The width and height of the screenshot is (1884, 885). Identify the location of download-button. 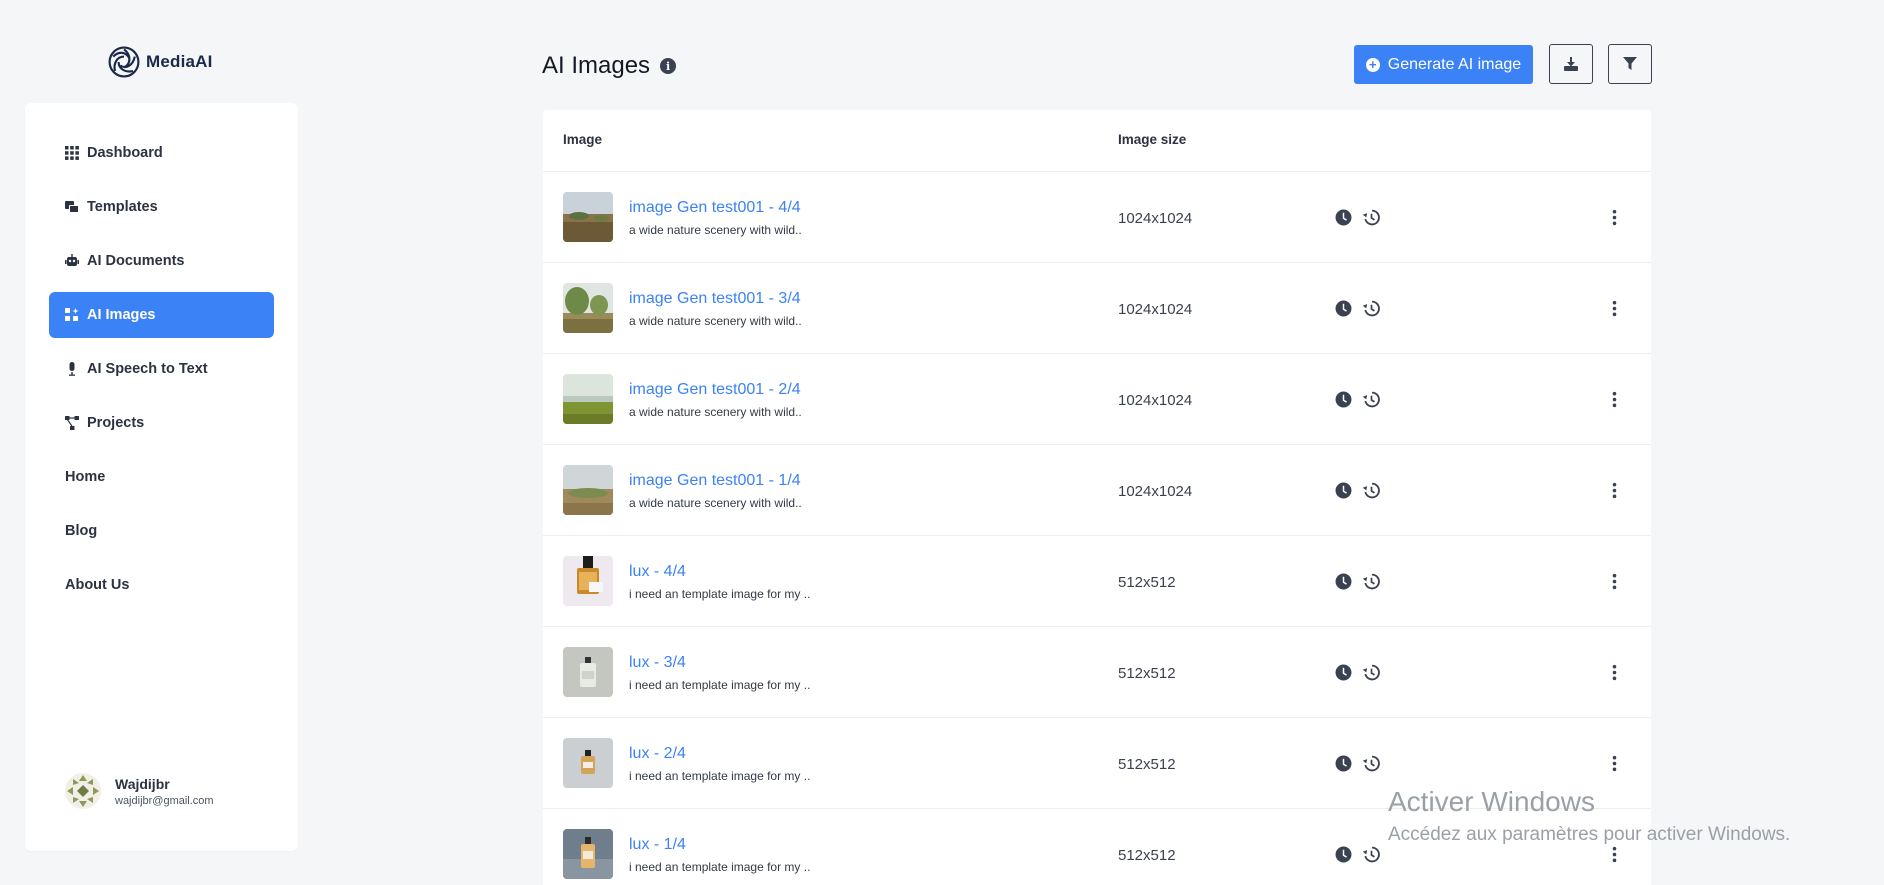
(1571, 64).